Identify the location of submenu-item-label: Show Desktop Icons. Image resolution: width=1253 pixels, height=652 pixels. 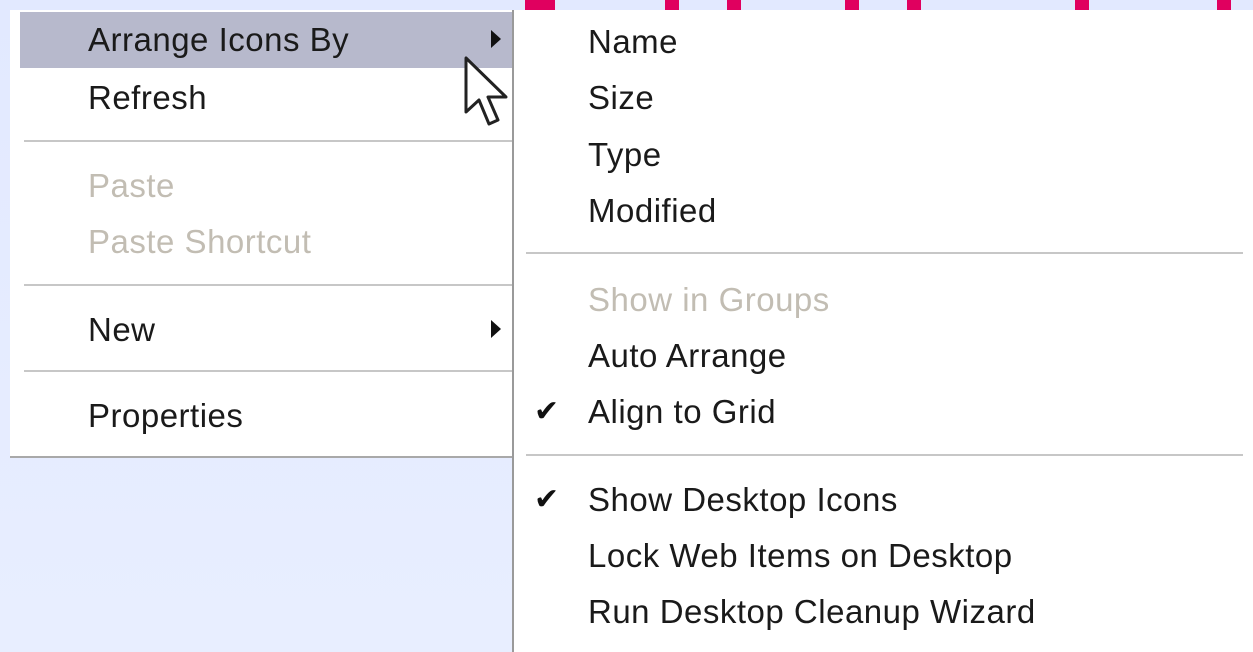
(743, 499).